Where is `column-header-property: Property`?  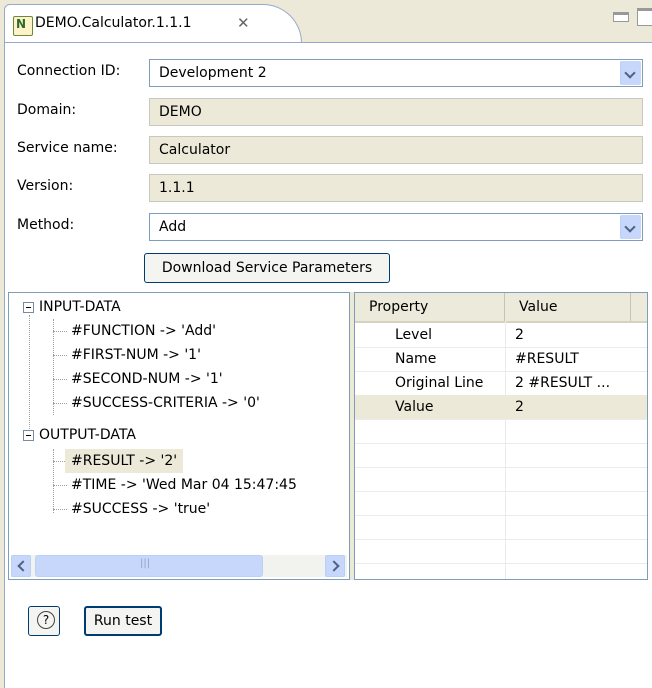 column-header-property: Property is located at coordinates (430, 307).